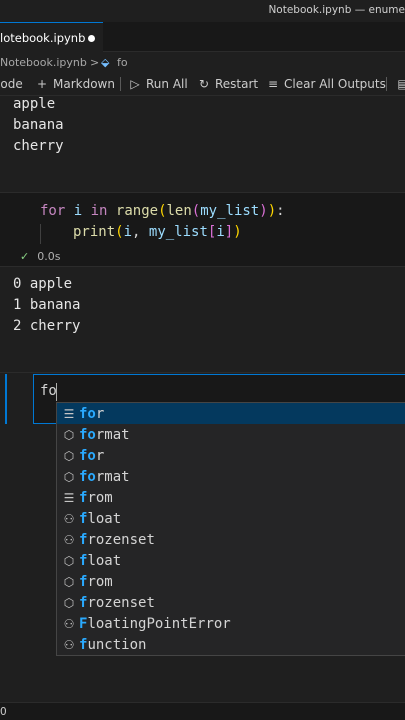  I want to click on execution-time: 0.0s, so click(49, 256).